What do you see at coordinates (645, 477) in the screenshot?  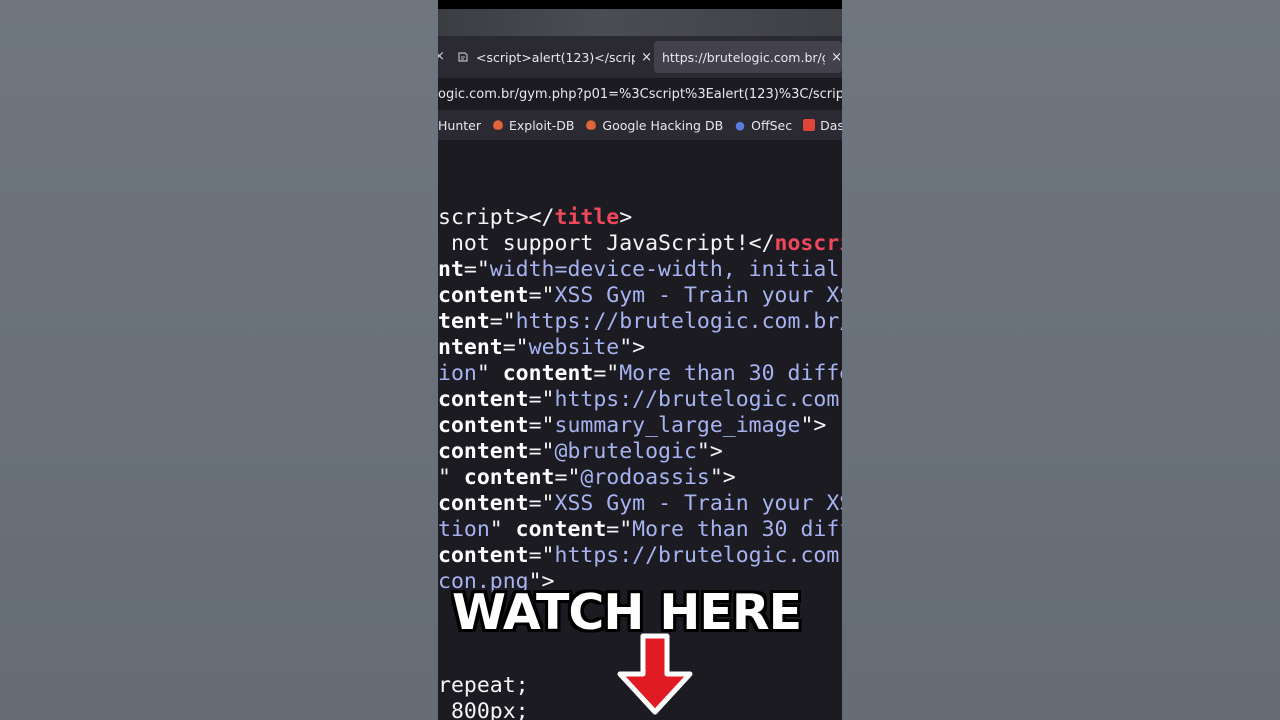 I see `code-string: @rodoassis` at bounding box center [645, 477].